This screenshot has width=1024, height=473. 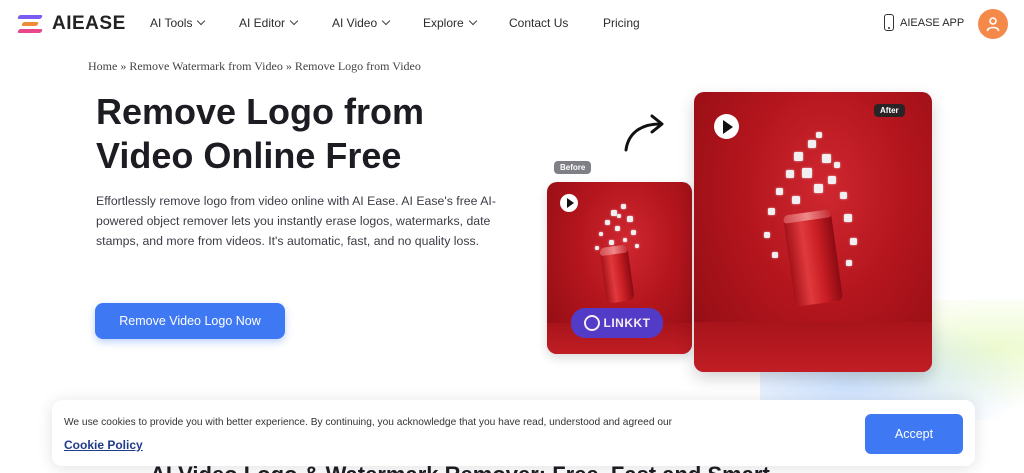 What do you see at coordinates (103, 445) in the screenshot?
I see `cookie-policy-link: Cookie Policy` at bounding box center [103, 445].